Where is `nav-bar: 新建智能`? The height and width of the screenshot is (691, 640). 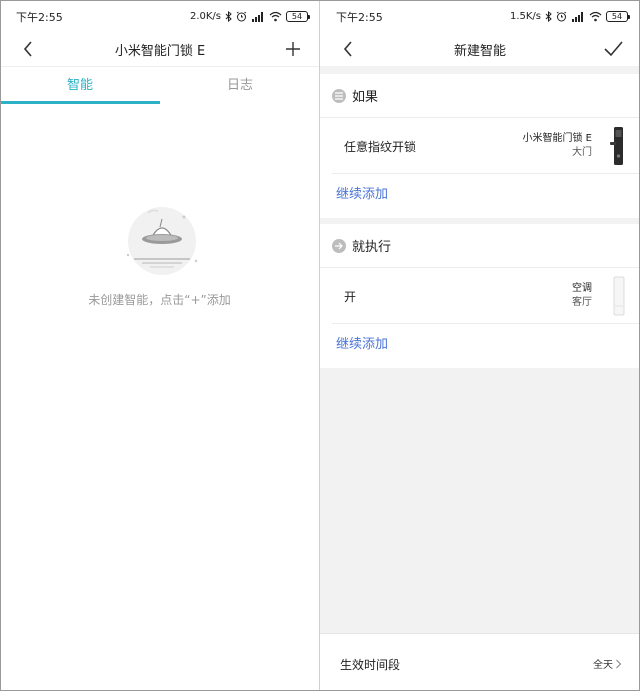
nav-bar: 新建智能 is located at coordinates (480, 48).